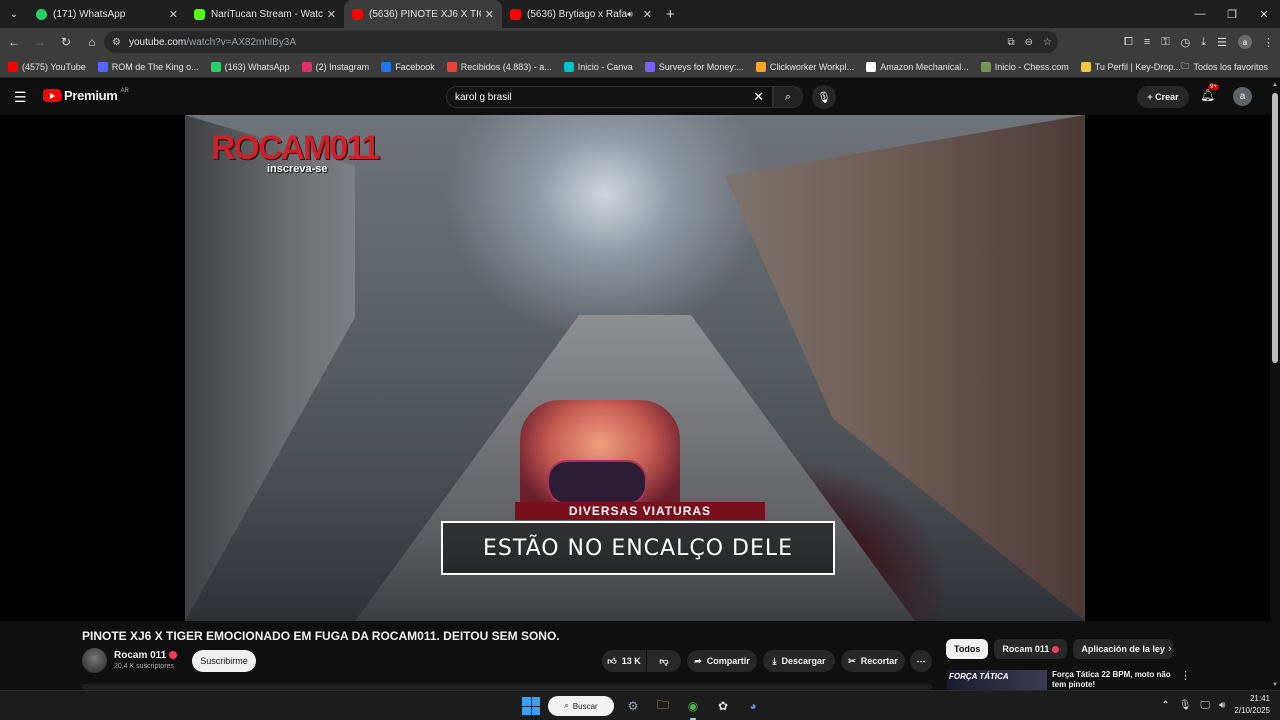  What do you see at coordinates (1147, 42) in the screenshot?
I see `media-control-icon: ≡` at bounding box center [1147, 42].